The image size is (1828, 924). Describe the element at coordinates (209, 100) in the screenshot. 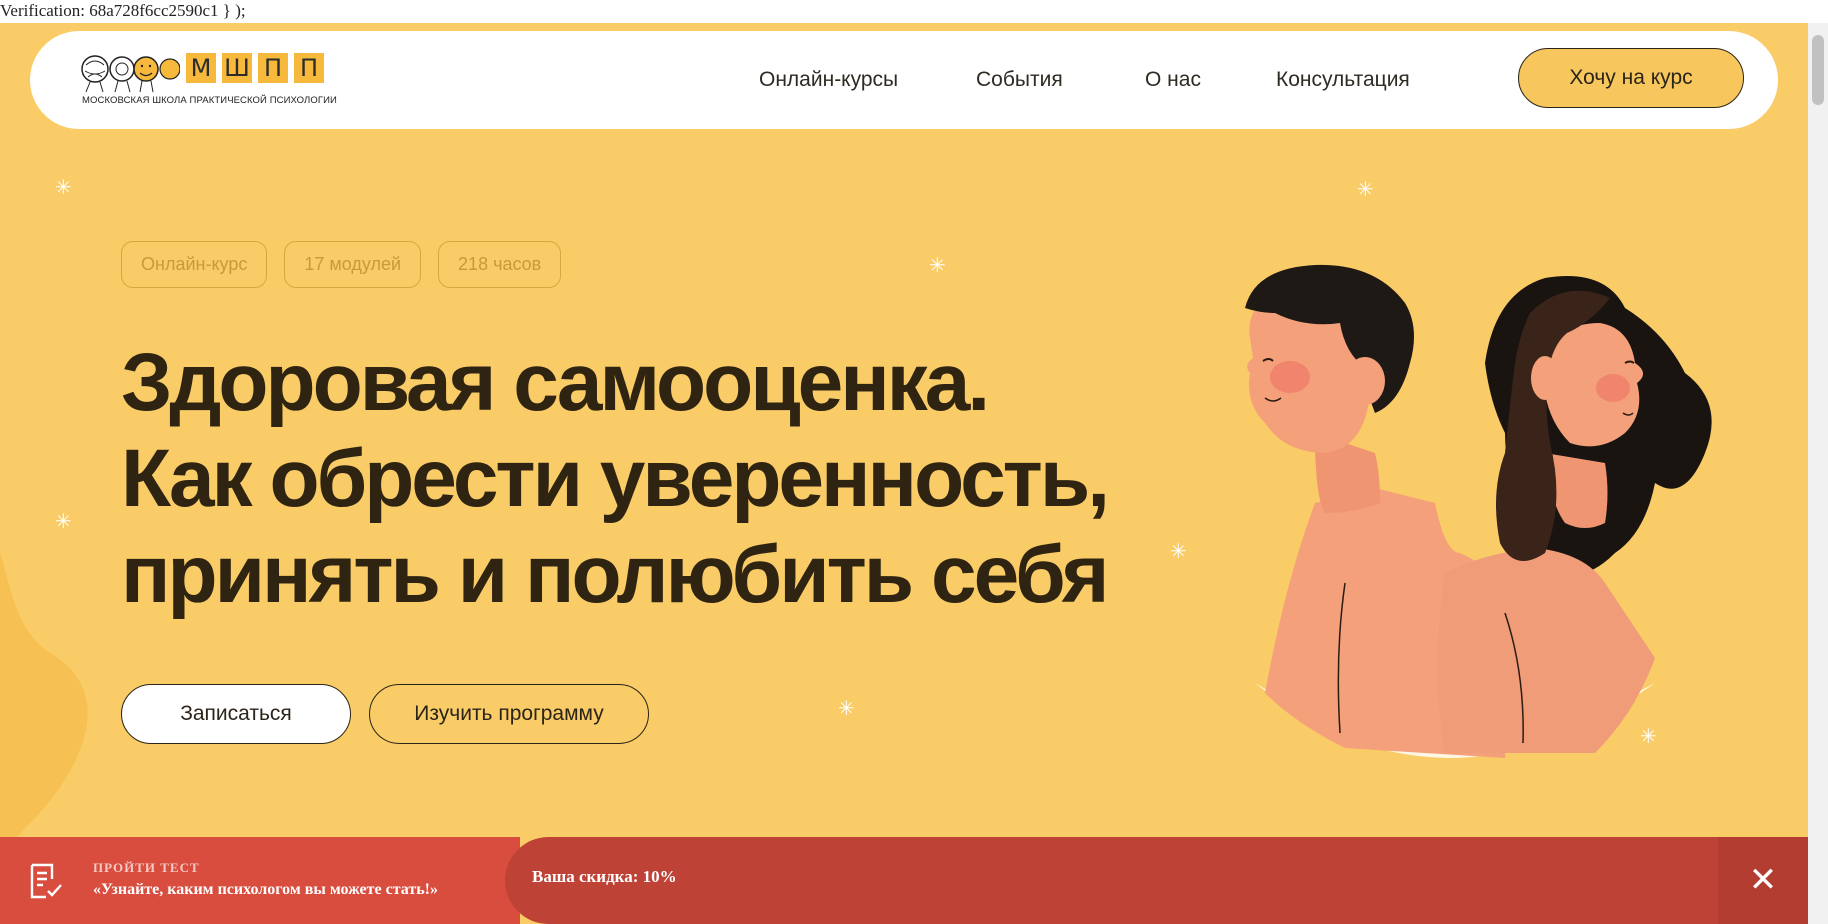

I see `logo-tagline: Московская школа практической психологии` at that location.